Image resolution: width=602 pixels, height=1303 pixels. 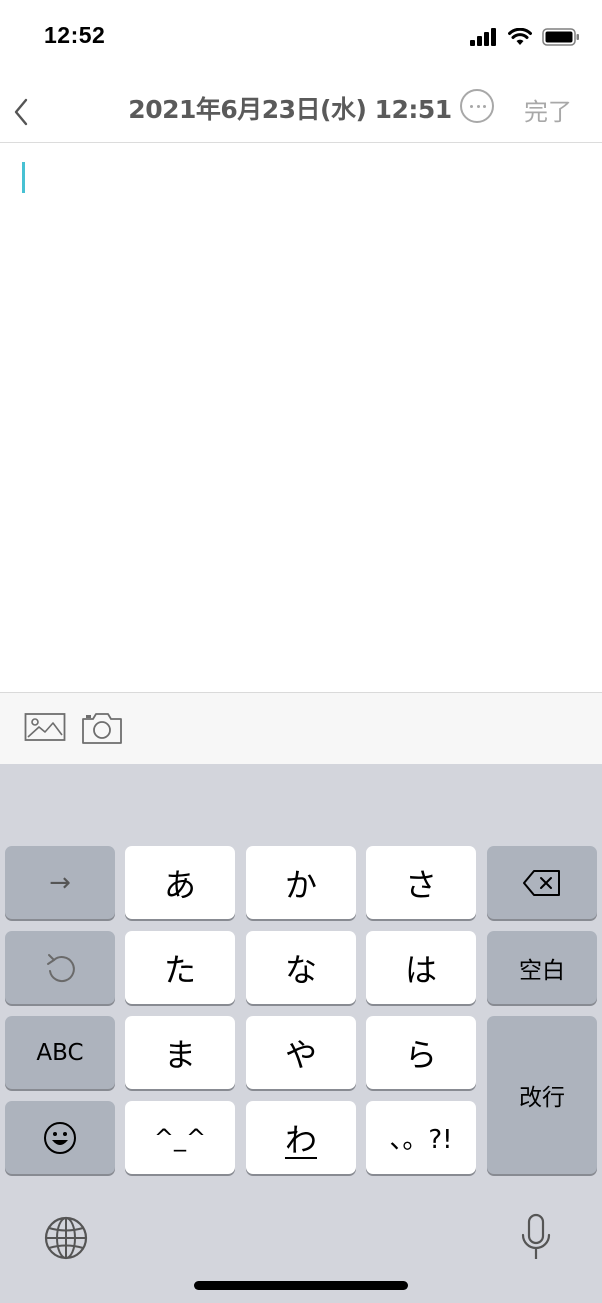 What do you see at coordinates (22, 110) in the screenshot?
I see `chevron-left-icon` at bounding box center [22, 110].